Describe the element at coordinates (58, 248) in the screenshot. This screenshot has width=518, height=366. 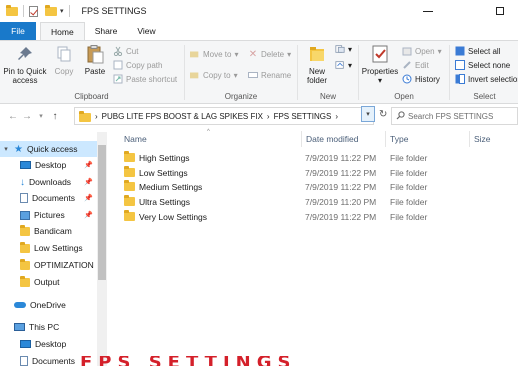
I see `nav-item-label: Low Settings` at that location.